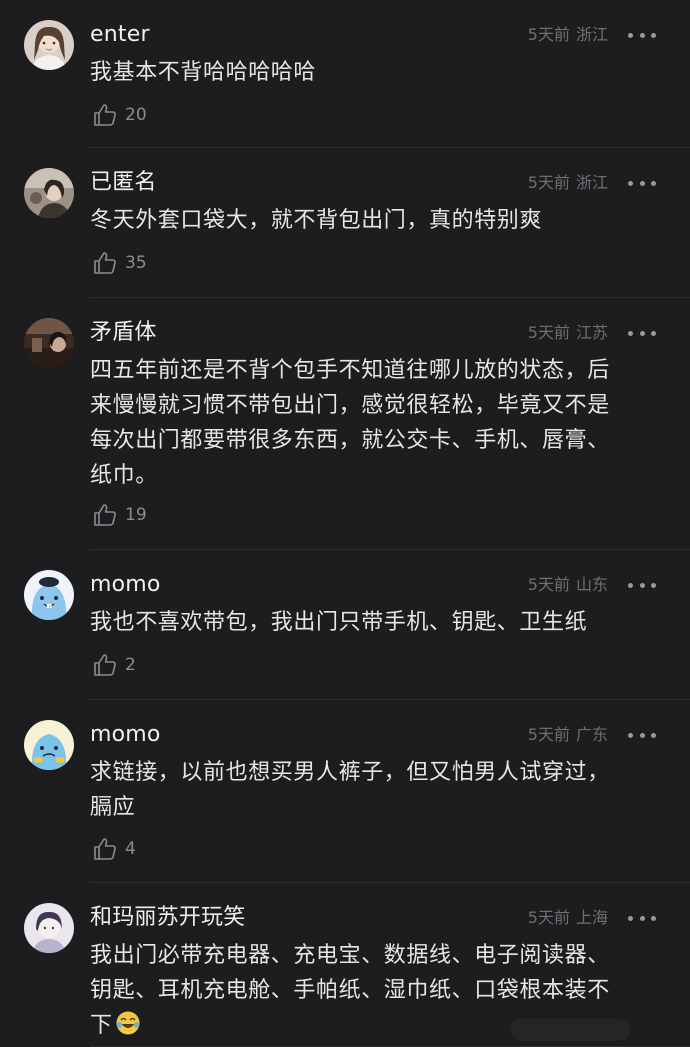 This screenshot has width=690, height=1047. Describe the element at coordinates (123, 183) in the screenshot. I see `username: 已匿名` at that location.